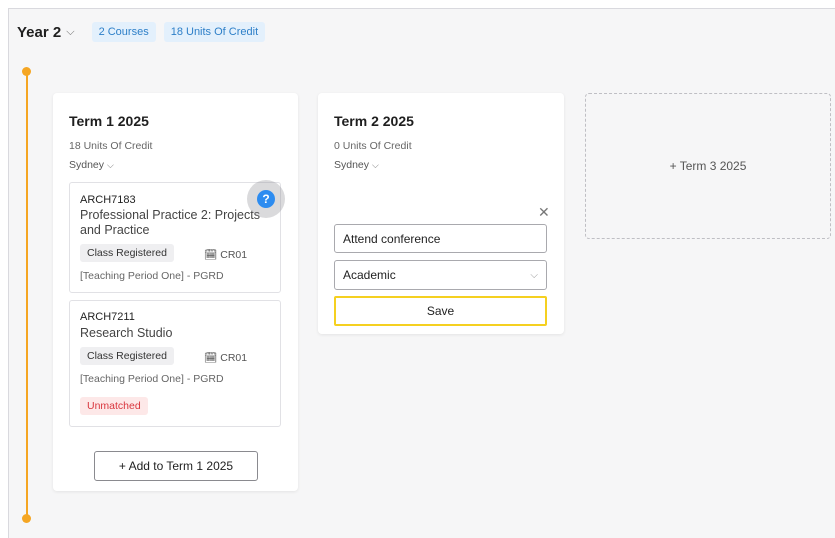  Describe the element at coordinates (126, 333) in the screenshot. I see `course-name-line1: Research Studio` at that location.